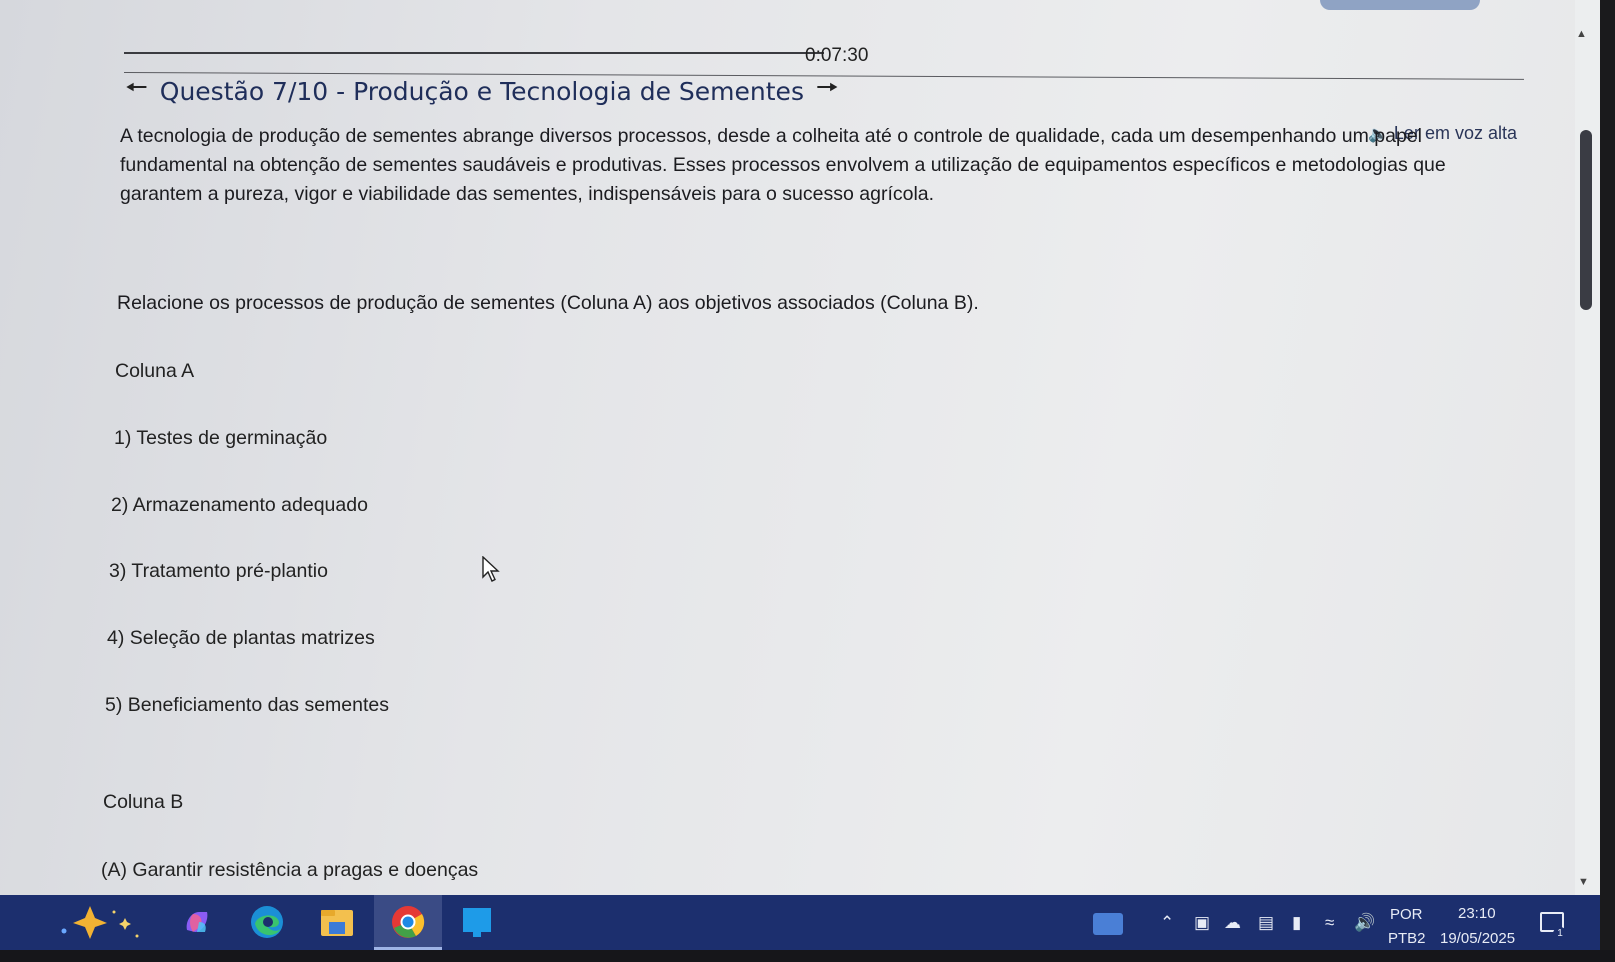 The width and height of the screenshot is (1615, 962). Describe the element at coordinates (136, 91) in the screenshot. I see `arrow-left-icon: 🠔` at that location.